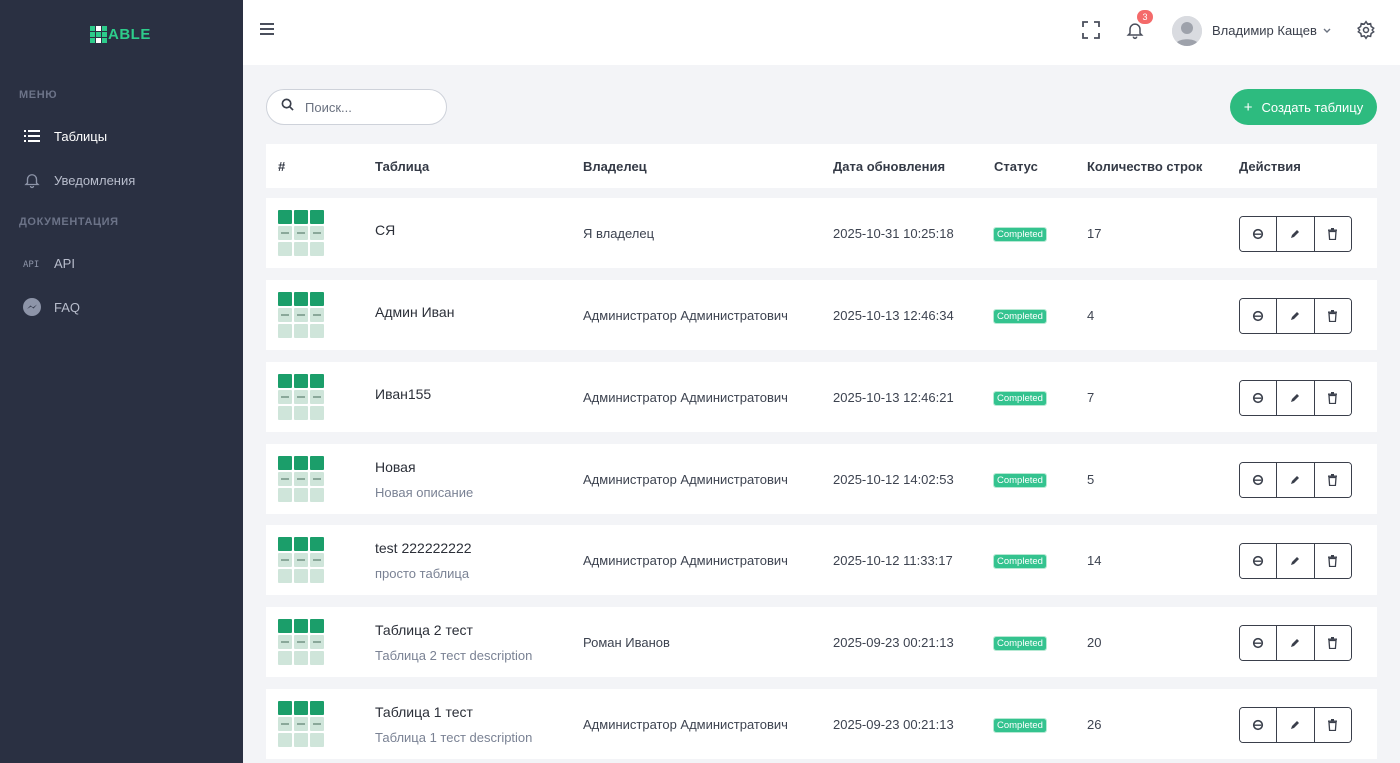 The width and height of the screenshot is (1400, 763). Describe the element at coordinates (1091, 479) in the screenshot. I see `rows-count-cell: 5` at that location.